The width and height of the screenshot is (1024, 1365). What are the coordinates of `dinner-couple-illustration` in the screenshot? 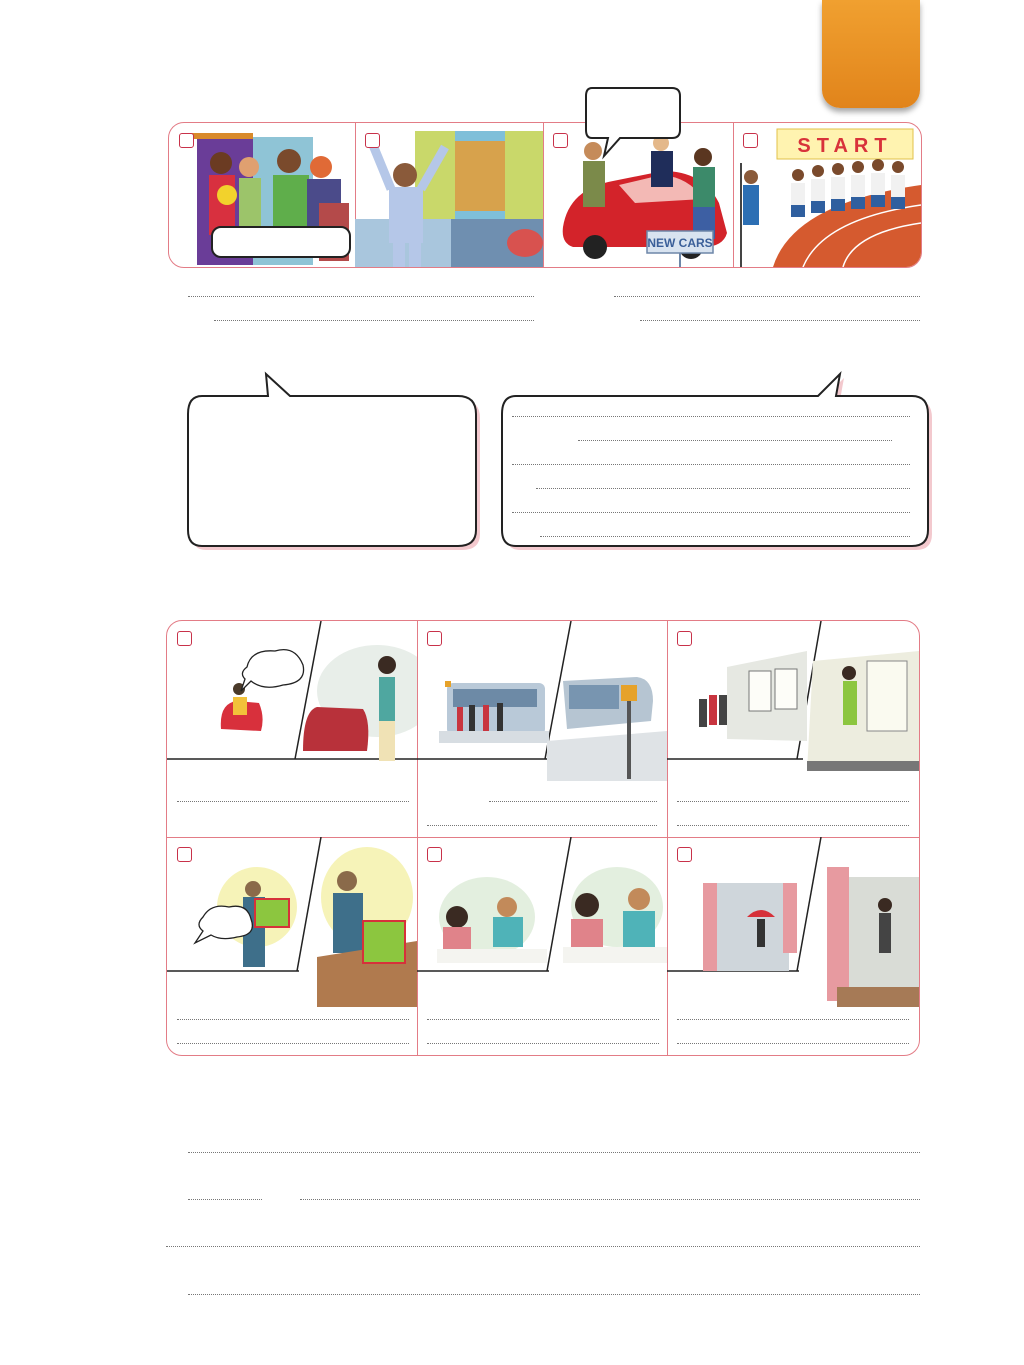 It's located at (542, 904).